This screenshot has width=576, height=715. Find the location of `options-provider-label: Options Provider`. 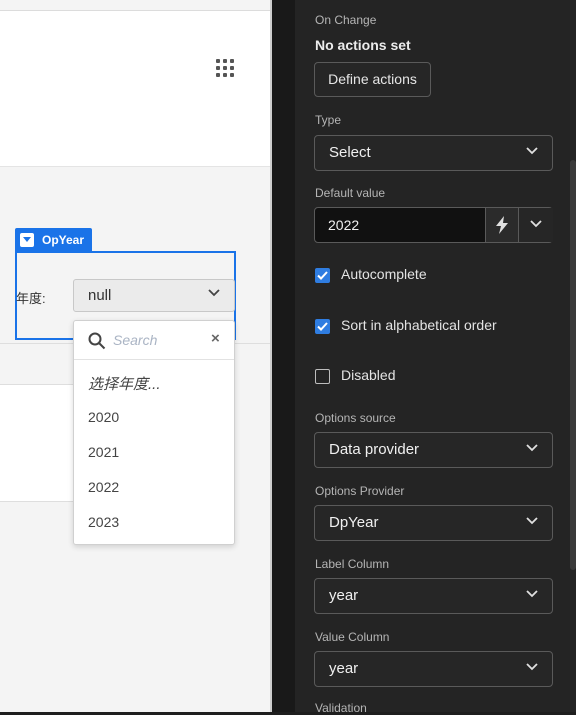

options-provider-label: Options Provider is located at coordinates (360, 491).